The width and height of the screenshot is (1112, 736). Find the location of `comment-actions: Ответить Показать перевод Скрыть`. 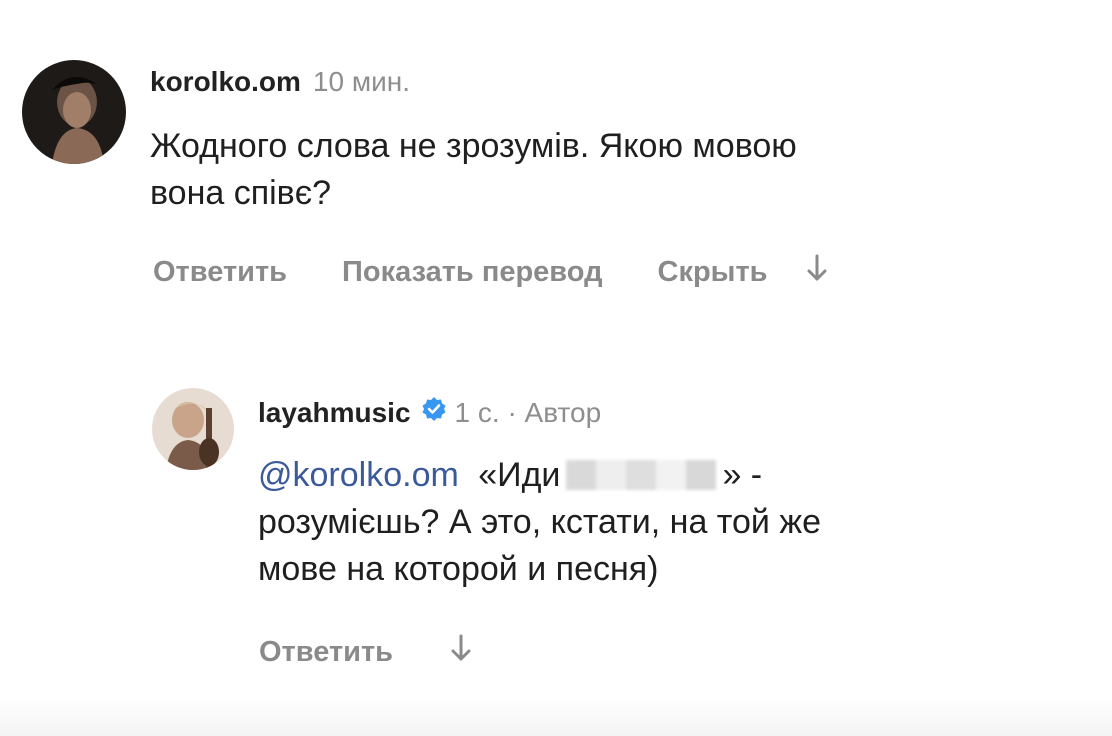

comment-actions: Ответить Показать перевод Скрыть is located at coordinates (490, 272).